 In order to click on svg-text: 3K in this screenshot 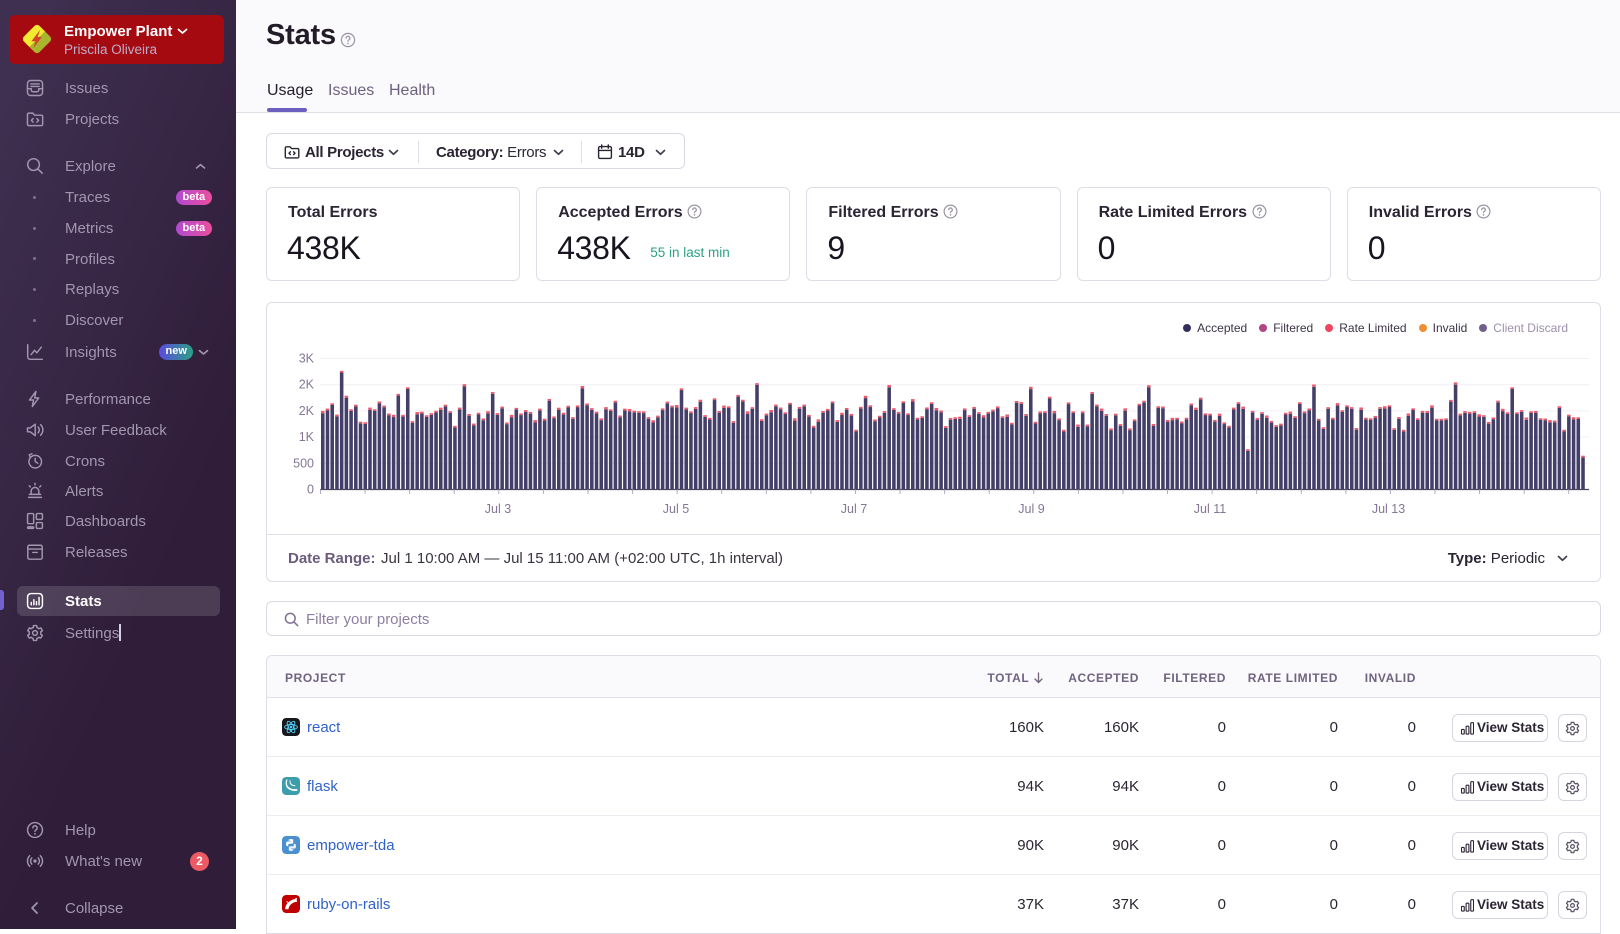, I will do `click(307, 359)`.